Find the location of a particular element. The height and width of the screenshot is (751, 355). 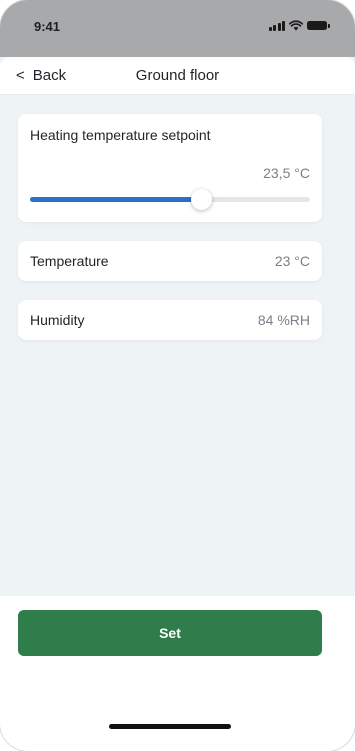

nav-bar: < Back Ground floor is located at coordinates (177, 76).